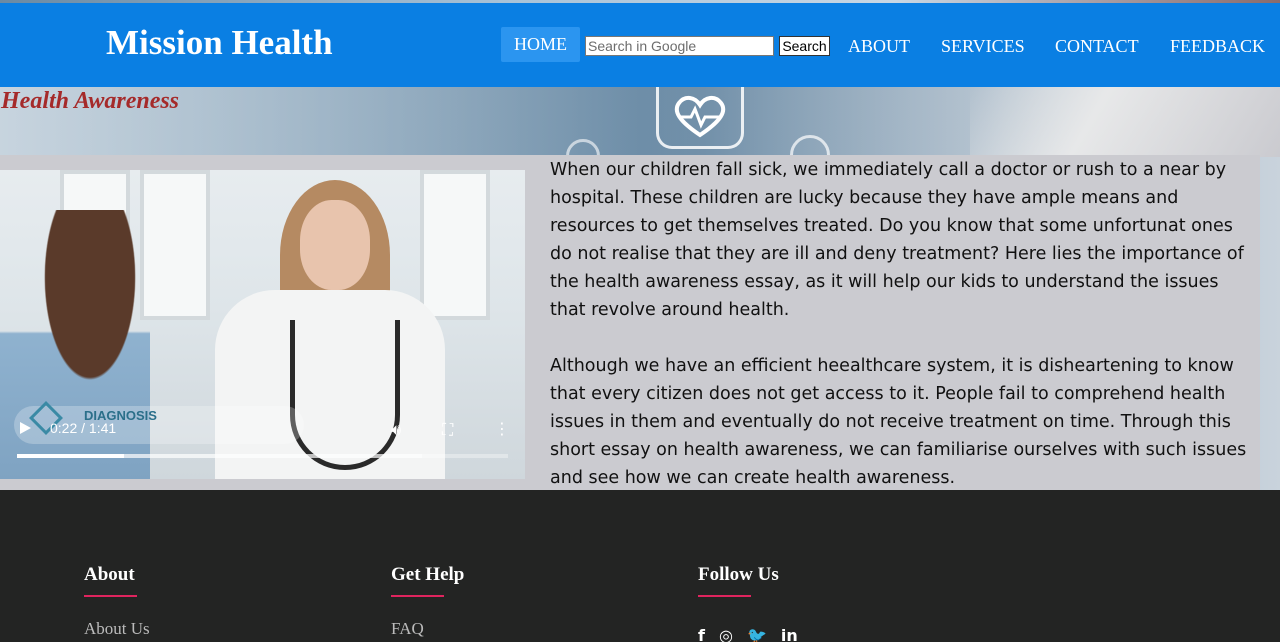  Describe the element at coordinates (540, 44) in the screenshot. I see `nav-home: HOME` at that location.